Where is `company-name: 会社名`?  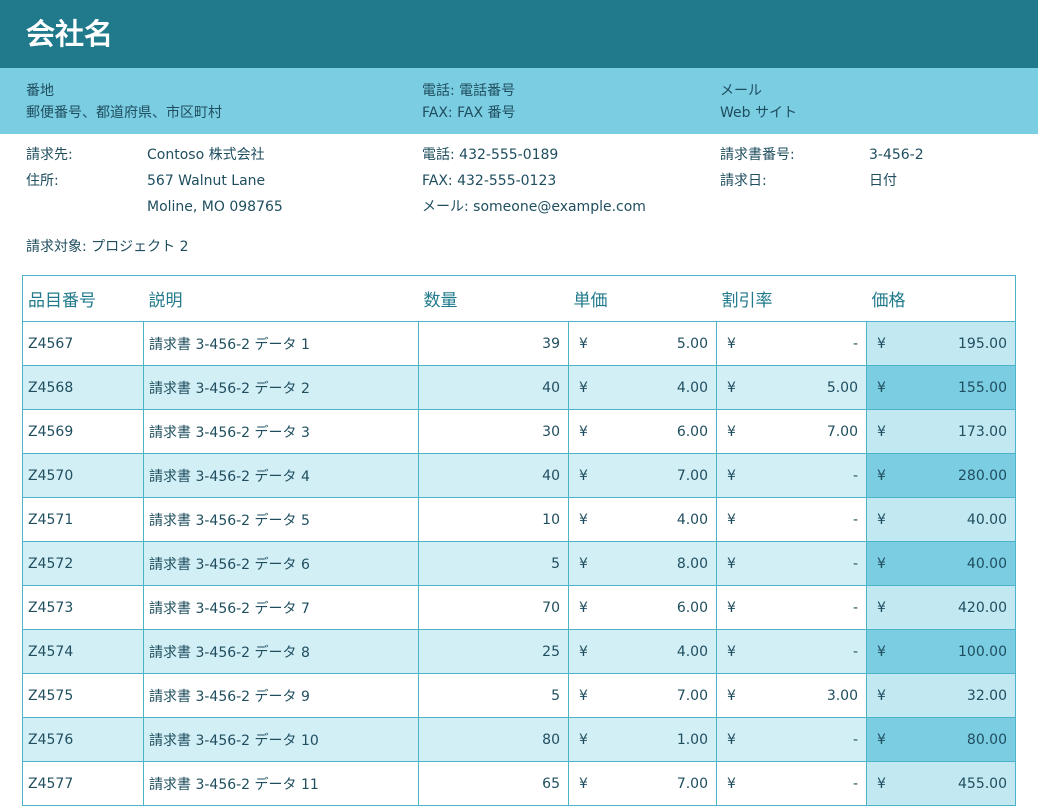 company-name: 会社名 is located at coordinates (70, 34).